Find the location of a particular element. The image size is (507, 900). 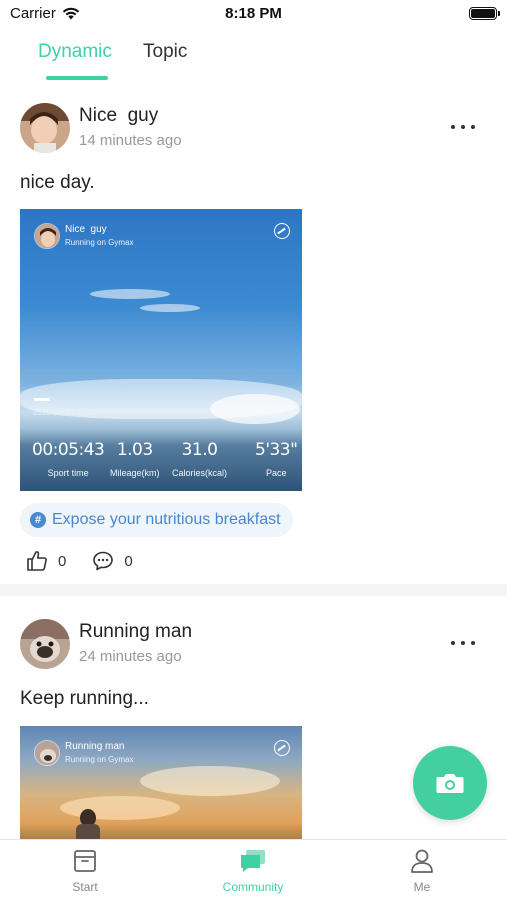

stat-label: Sport time is located at coordinates (68, 473).